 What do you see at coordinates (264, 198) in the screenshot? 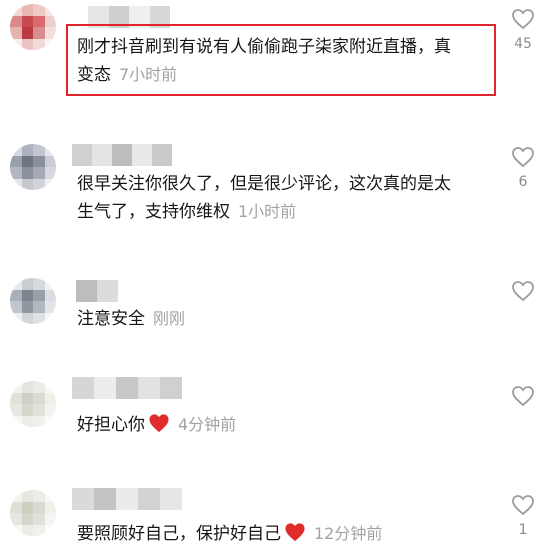
I see `comment-text: 很早关注你很久了，但是很少评论，这次真的是太 生气了，支持你维权 1小时前` at bounding box center [264, 198].